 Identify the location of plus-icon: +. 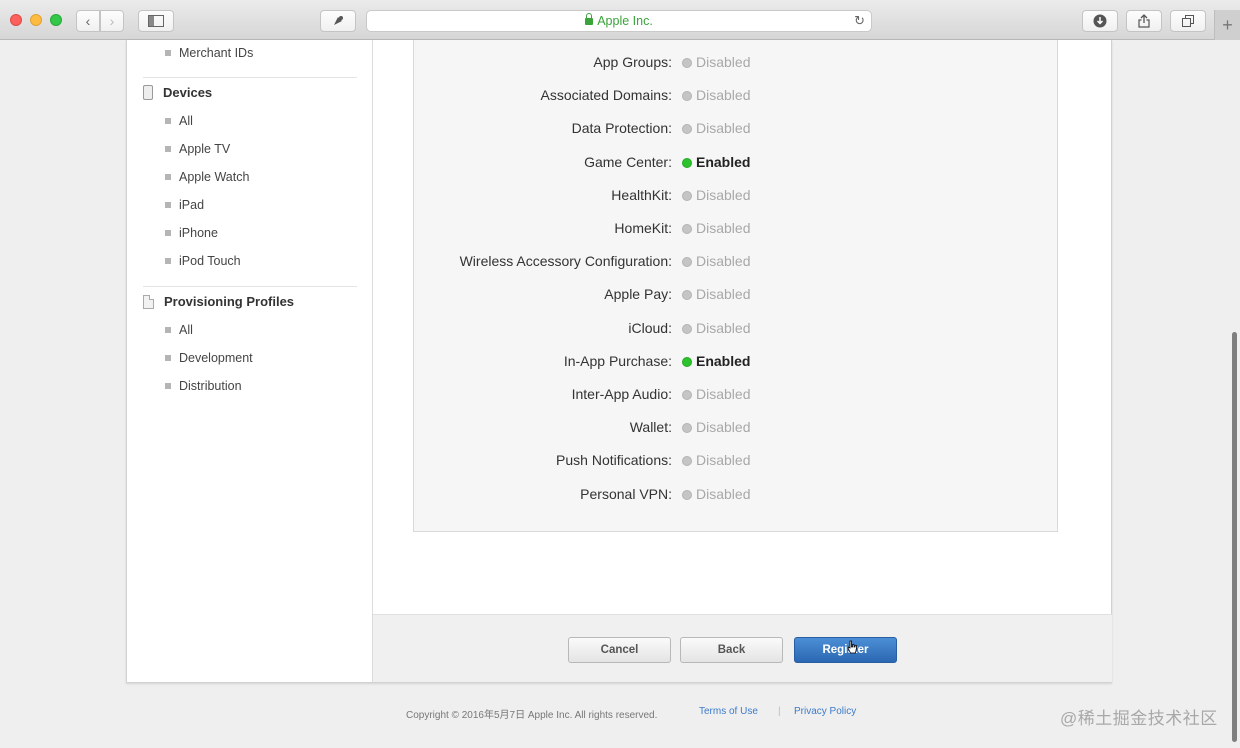
(1227, 24).